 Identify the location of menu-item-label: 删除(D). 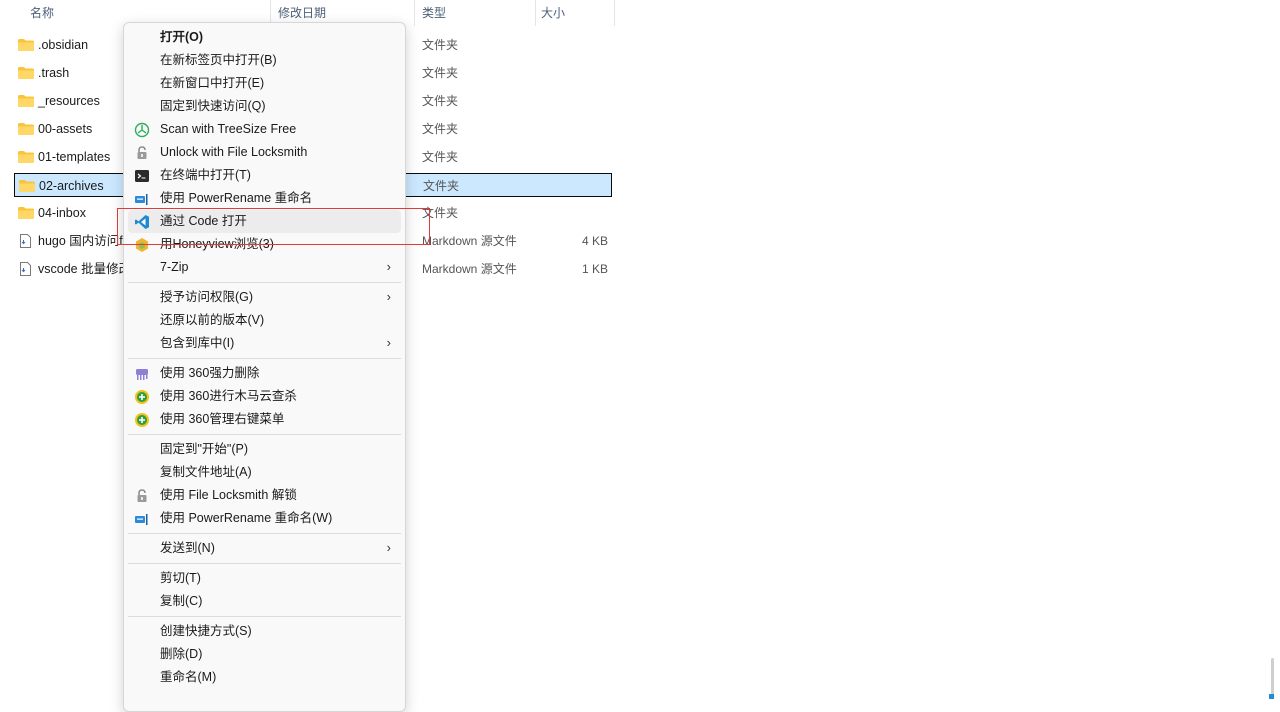
(181, 653).